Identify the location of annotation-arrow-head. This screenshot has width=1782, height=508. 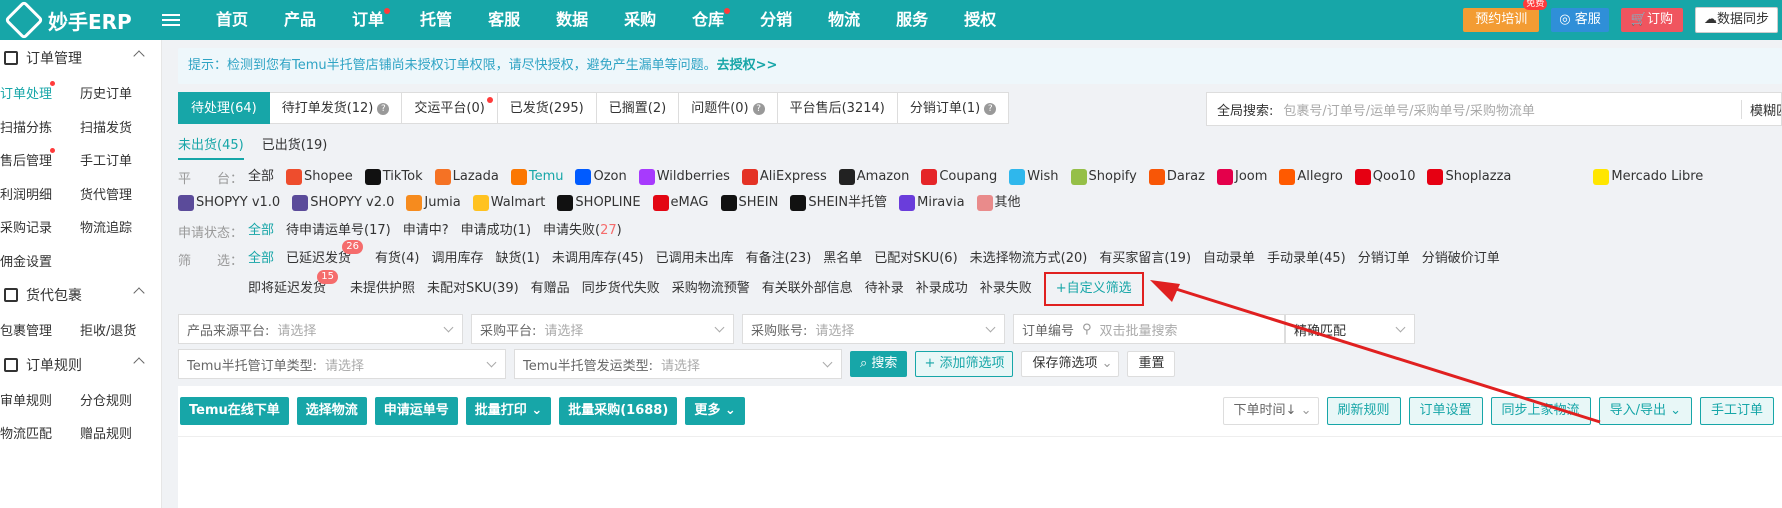
(1165, 291).